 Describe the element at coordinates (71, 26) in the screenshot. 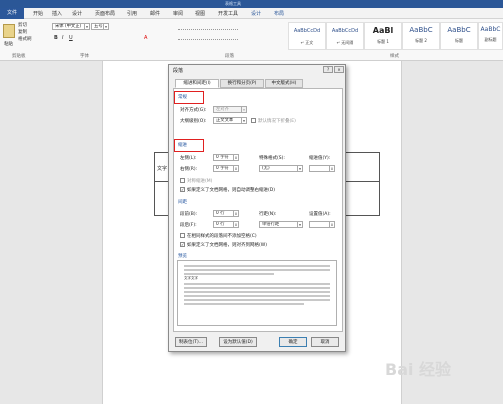

I see `font-name-select: 宋体 (中文正) ▾` at that location.